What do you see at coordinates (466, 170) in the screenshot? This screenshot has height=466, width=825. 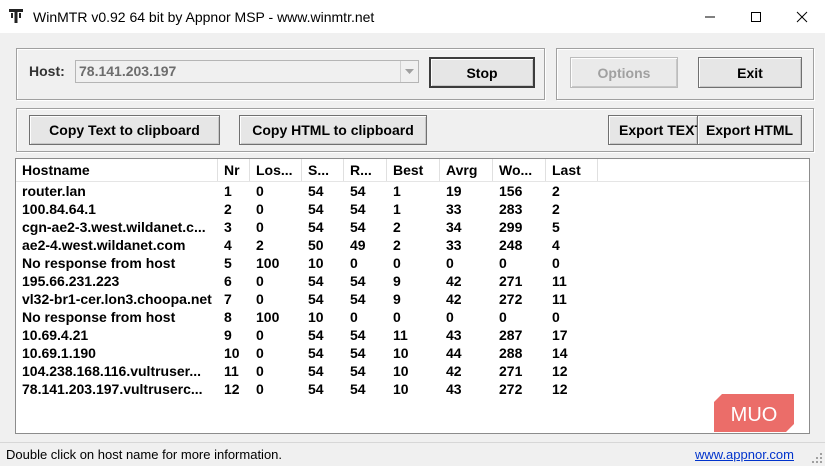 I see `column-header-avrg: Avrg` at bounding box center [466, 170].